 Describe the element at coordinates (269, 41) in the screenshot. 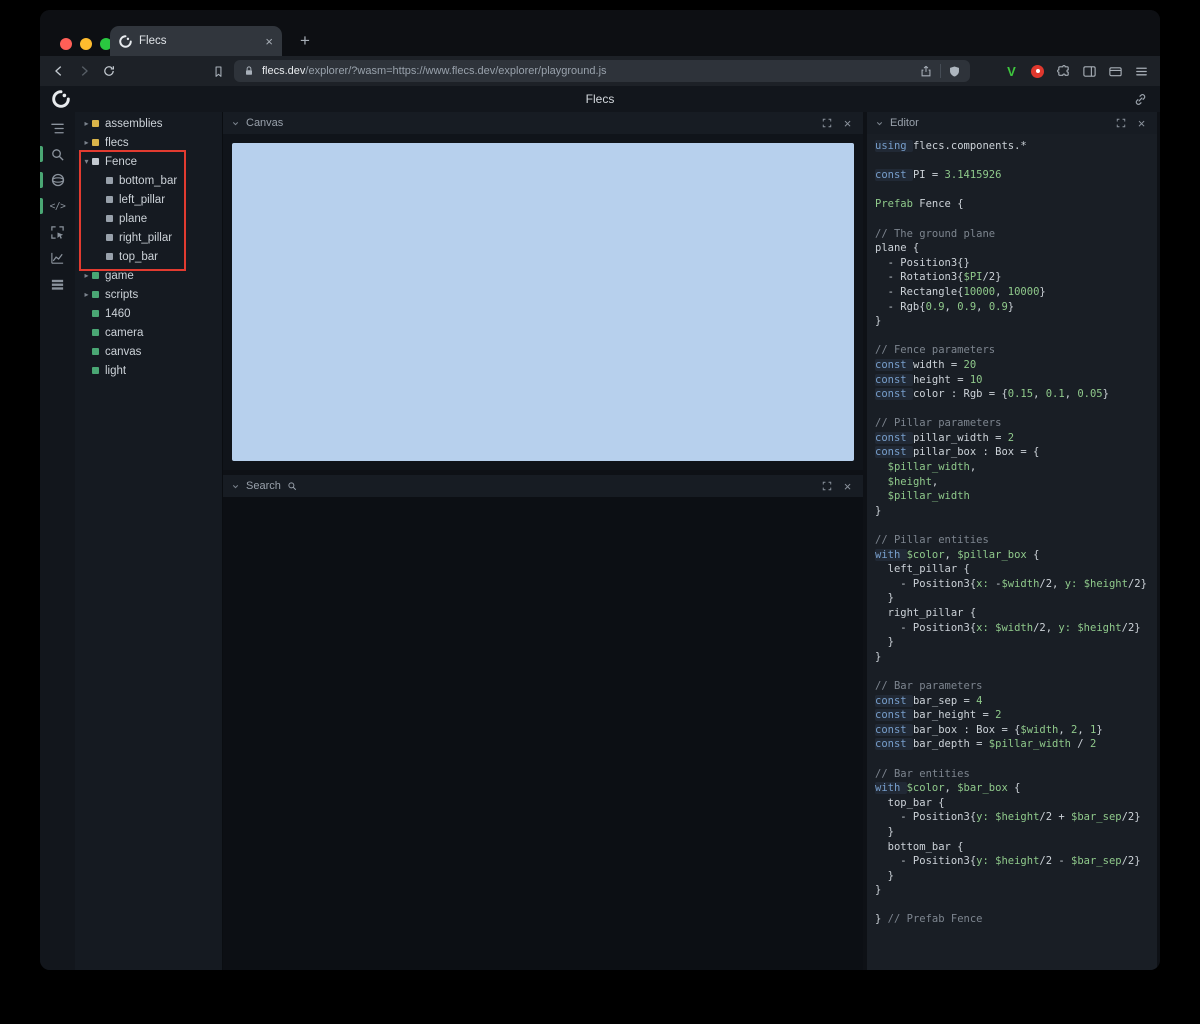

I see `tab-close-icon: ×` at that location.